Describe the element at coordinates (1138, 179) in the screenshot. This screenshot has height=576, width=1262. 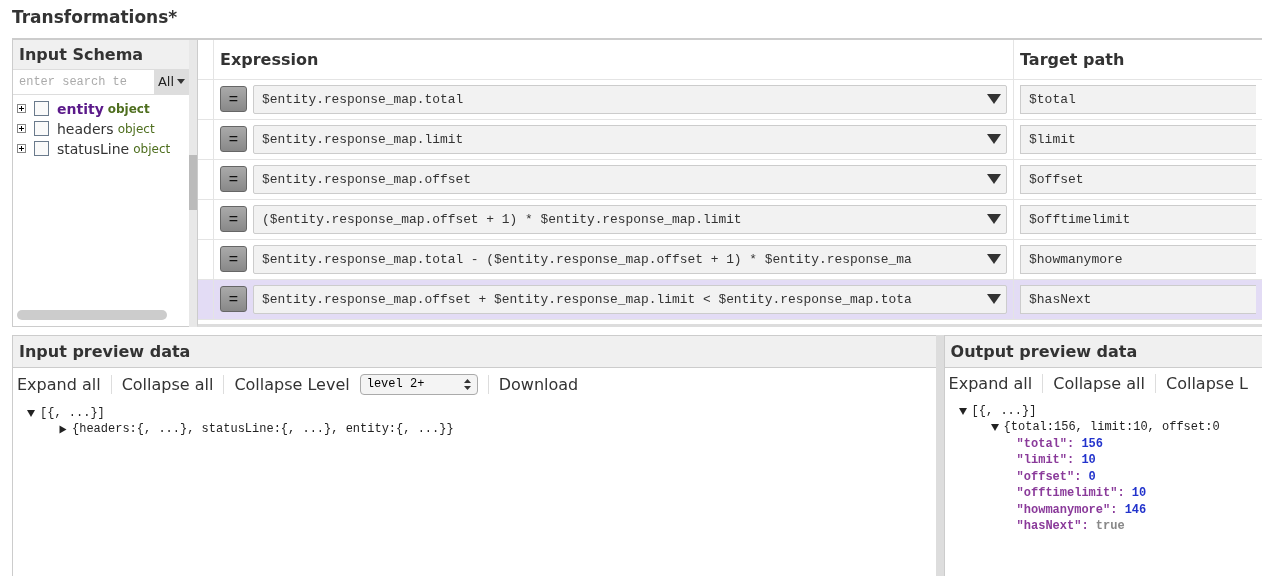
I see `target-path-field: $offset` at that location.